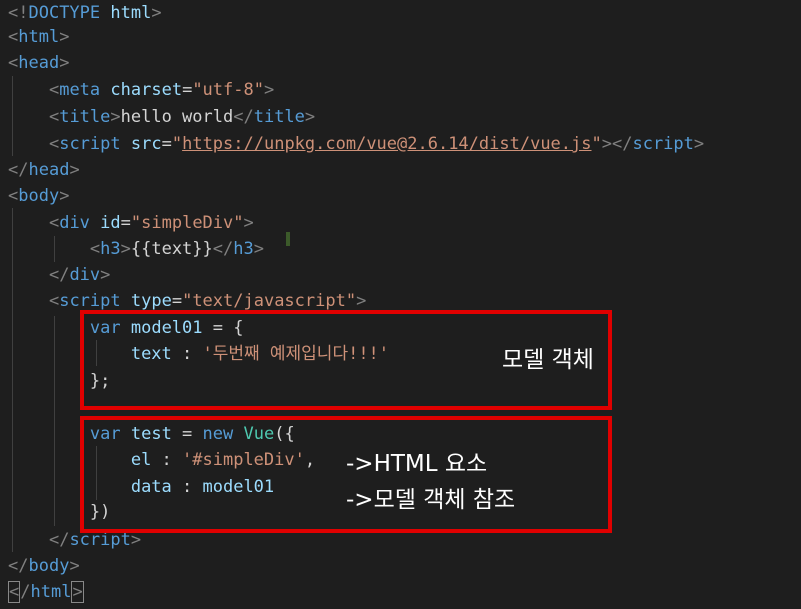 This screenshot has height=609, width=801. Describe the element at coordinates (146, 144) in the screenshot. I see `attribute-name: src` at that location.